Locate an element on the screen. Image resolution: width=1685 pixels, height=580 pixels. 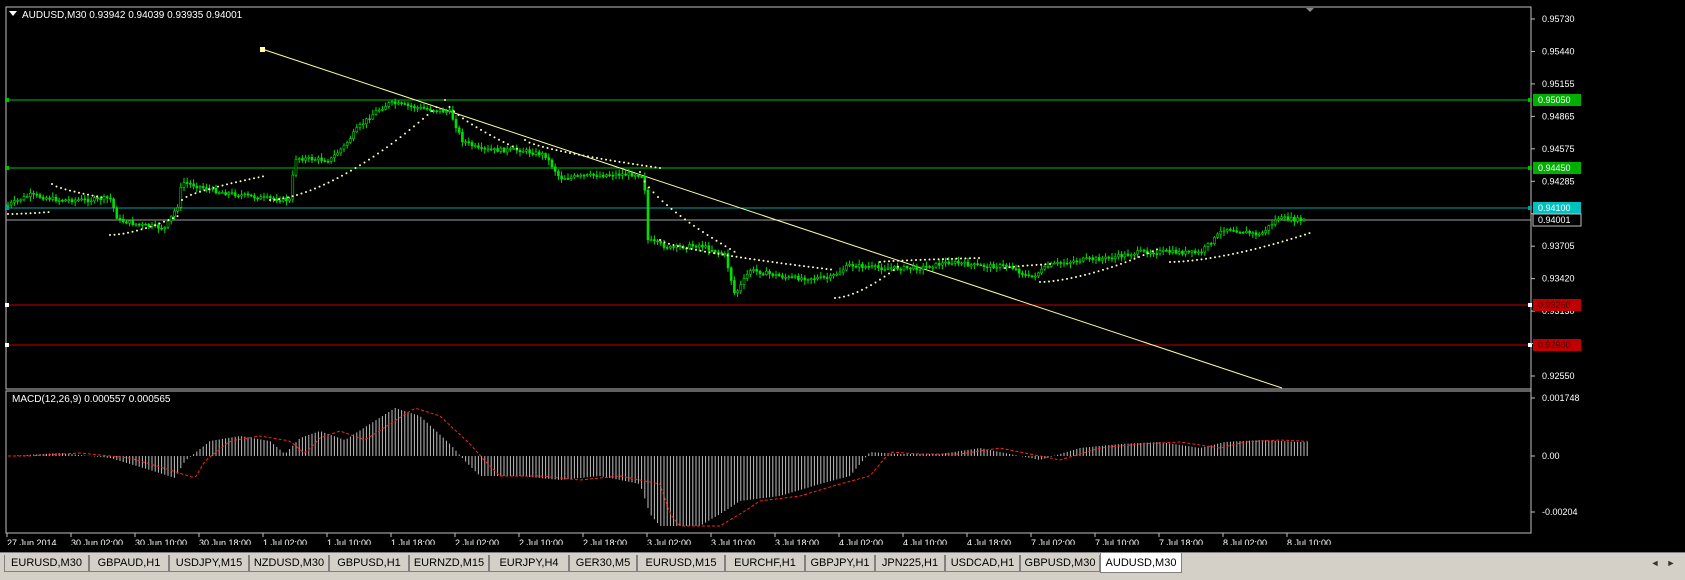
chart-tab: EURJPY,H4 is located at coordinates (529, 563).